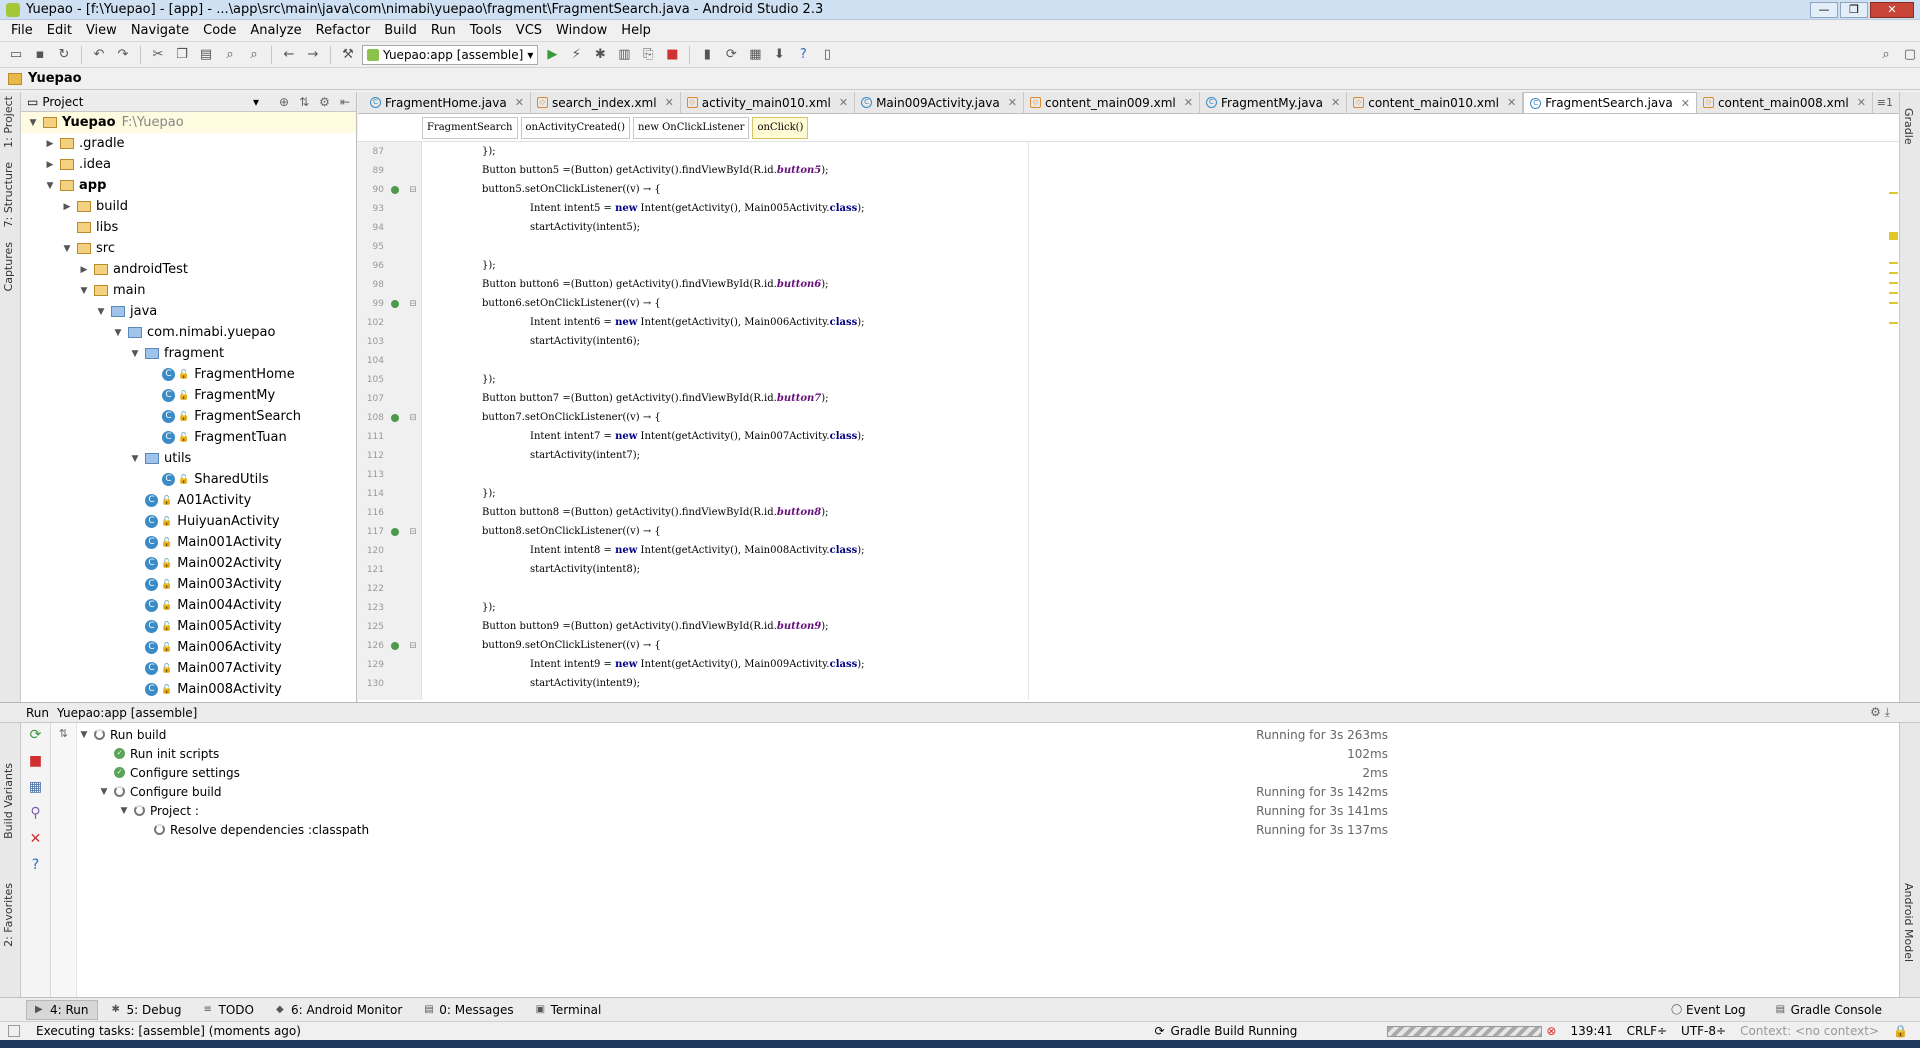  What do you see at coordinates (1591, 1031) in the screenshot?
I see `caret-position: 139:41` at bounding box center [1591, 1031].